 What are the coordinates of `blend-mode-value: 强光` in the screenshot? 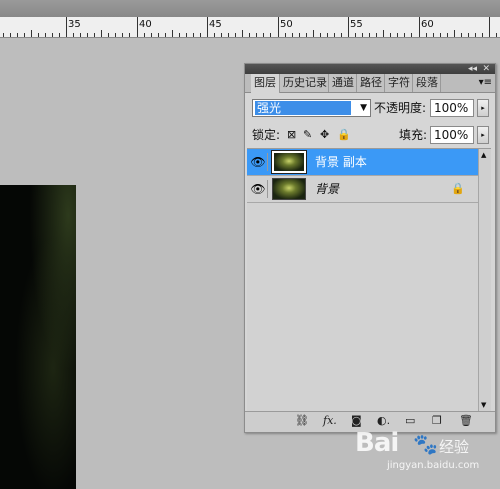 It's located at (303, 108).